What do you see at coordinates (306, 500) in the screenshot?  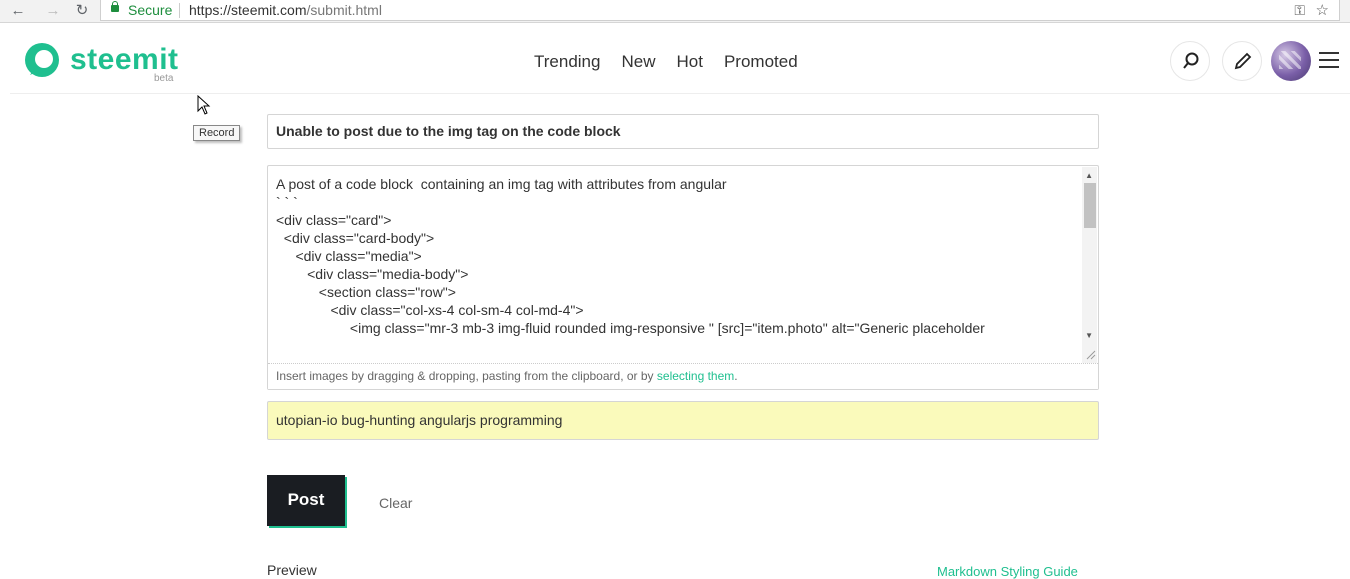 I see `post-button: Post` at bounding box center [306, 500].